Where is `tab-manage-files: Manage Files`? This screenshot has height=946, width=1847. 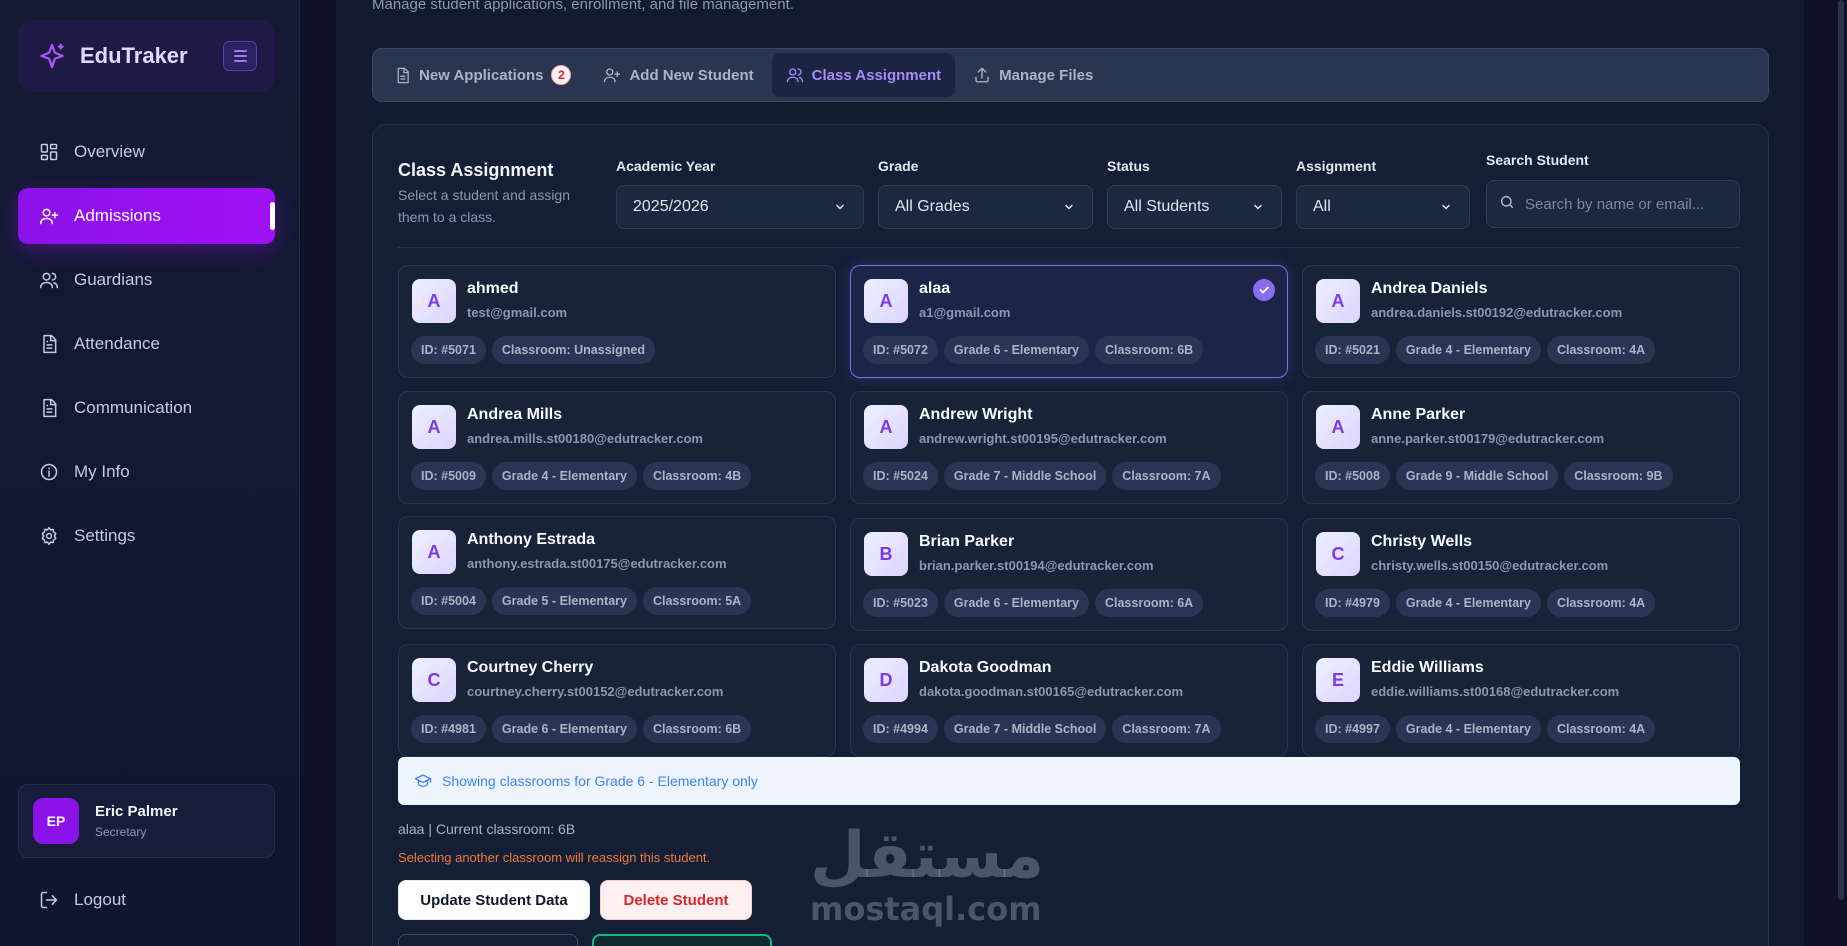
tab-manage-files: Manage Files is located at coordinates (1033, 75).